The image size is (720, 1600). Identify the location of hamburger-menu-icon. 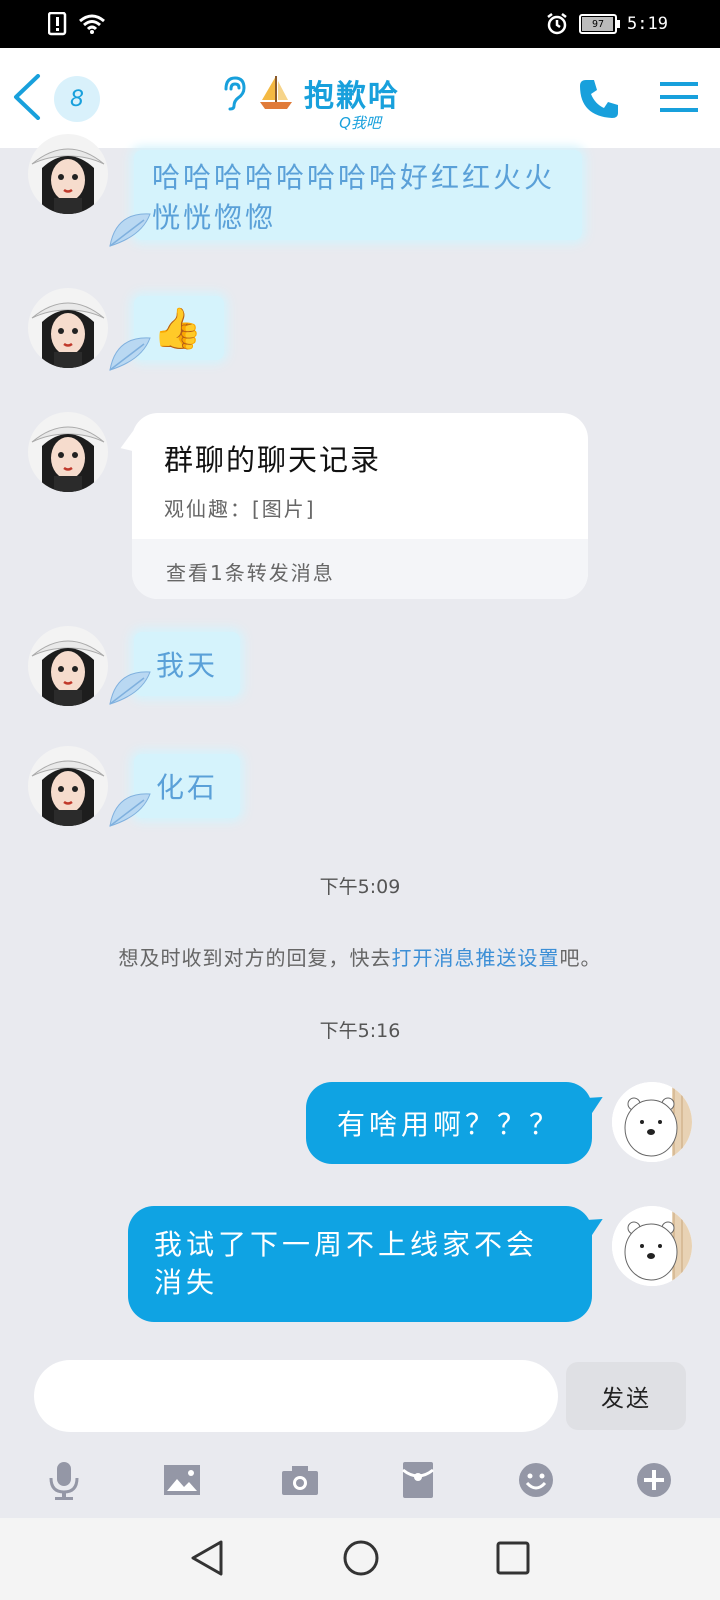
(679, 97).